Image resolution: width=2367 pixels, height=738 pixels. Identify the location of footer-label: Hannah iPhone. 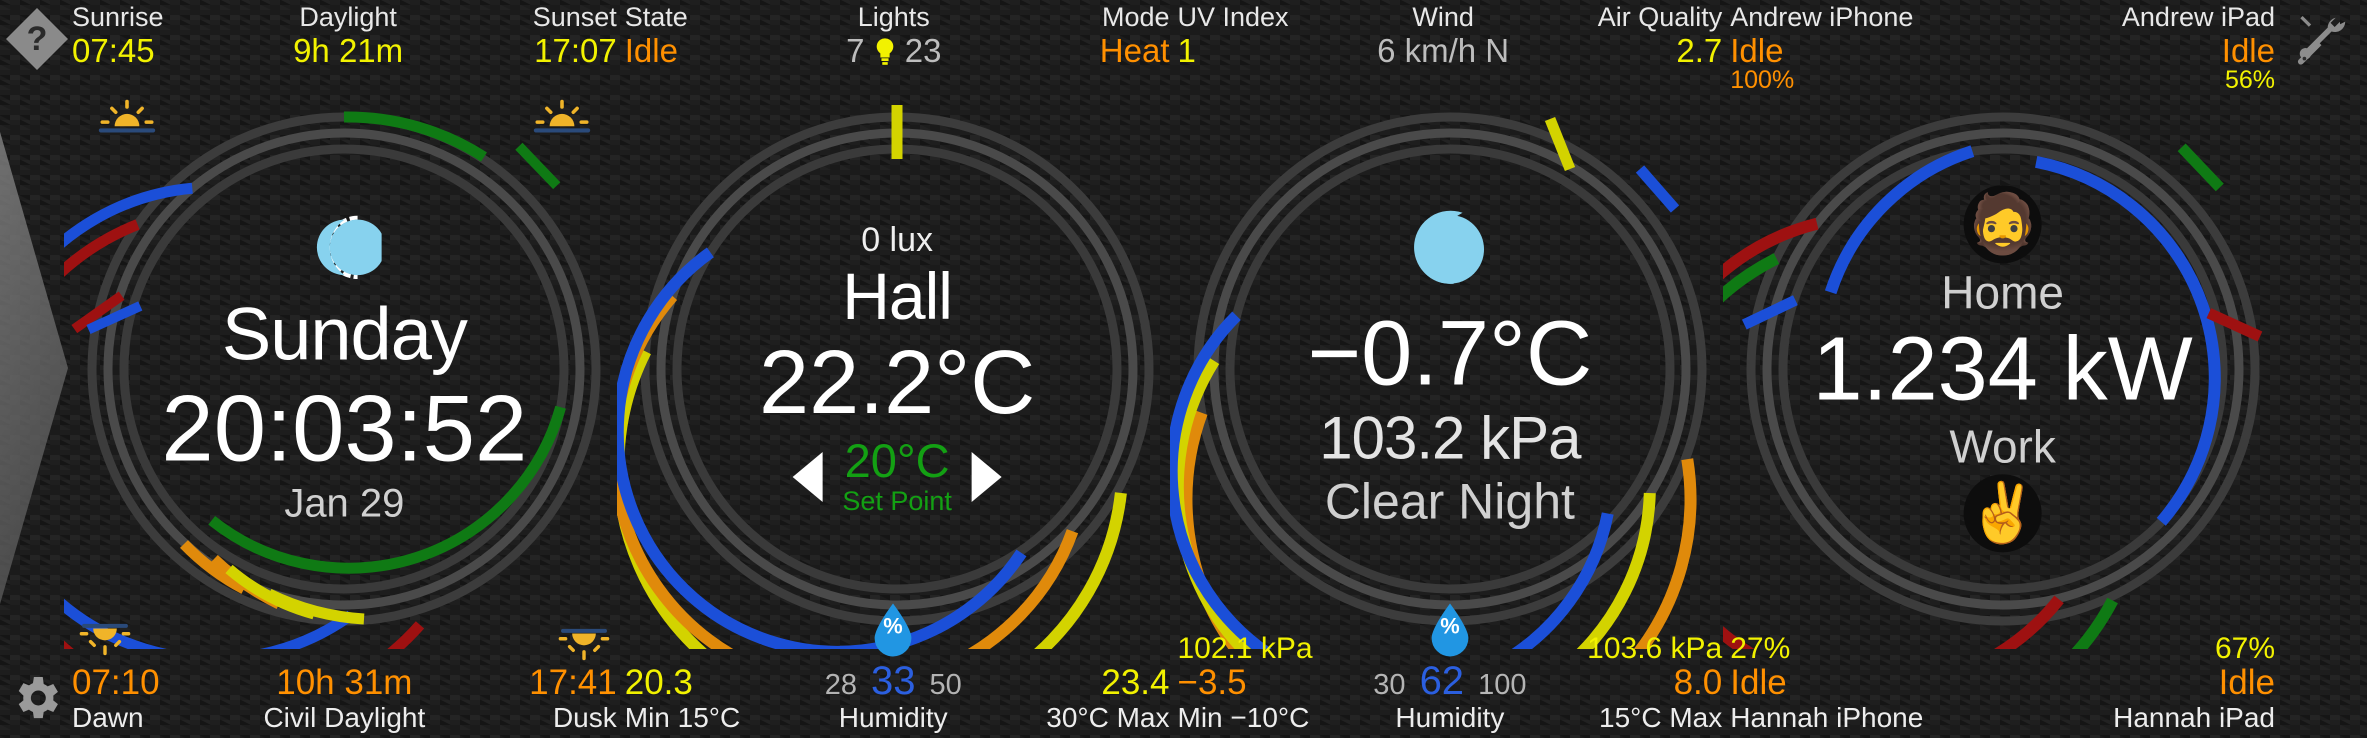
(1827, 717).